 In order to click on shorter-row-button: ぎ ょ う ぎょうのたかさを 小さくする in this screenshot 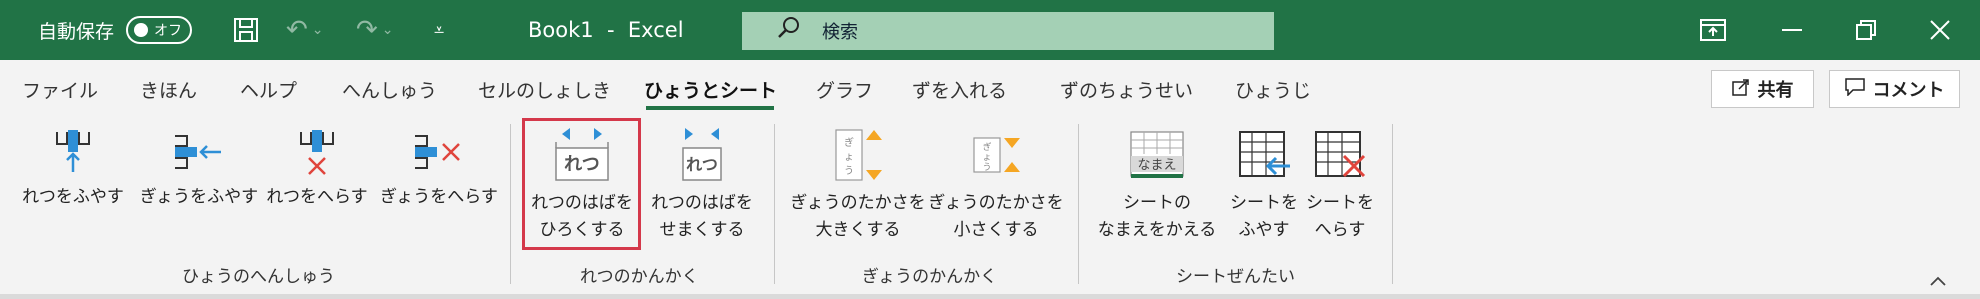, I will do `click(996, 185)`.